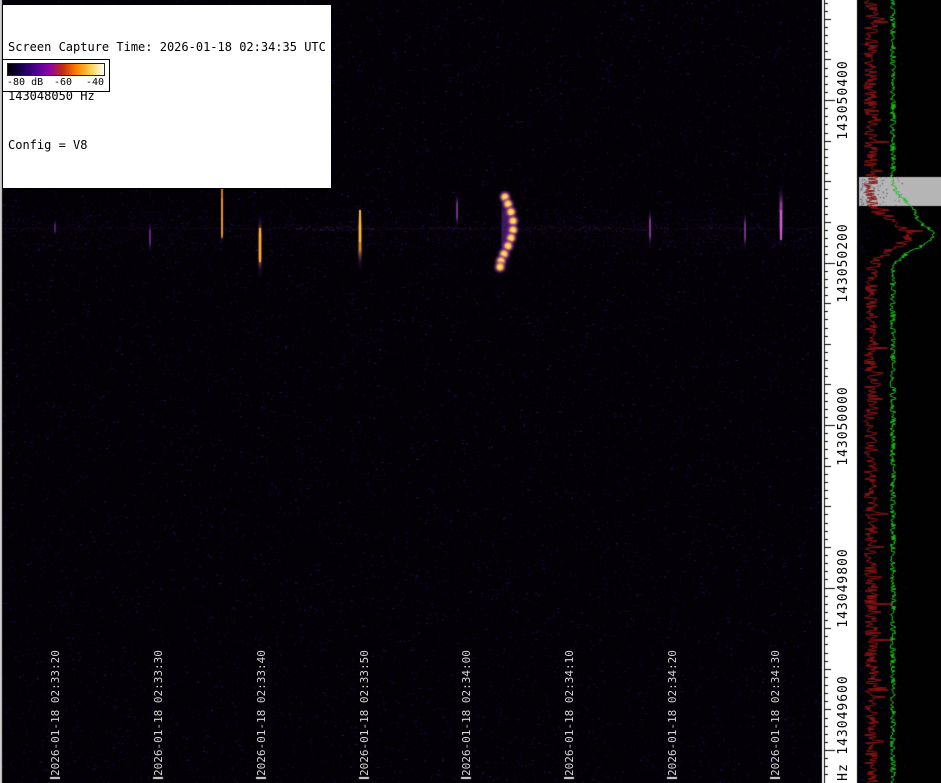 Image resolution: width=941 pixels, height=783 pixels. What do you see at coordinates (158, 713) in the screenshot?
I see `time-tick-label: 2026-01-18 02:33:30` at bounding box center [158, 713].